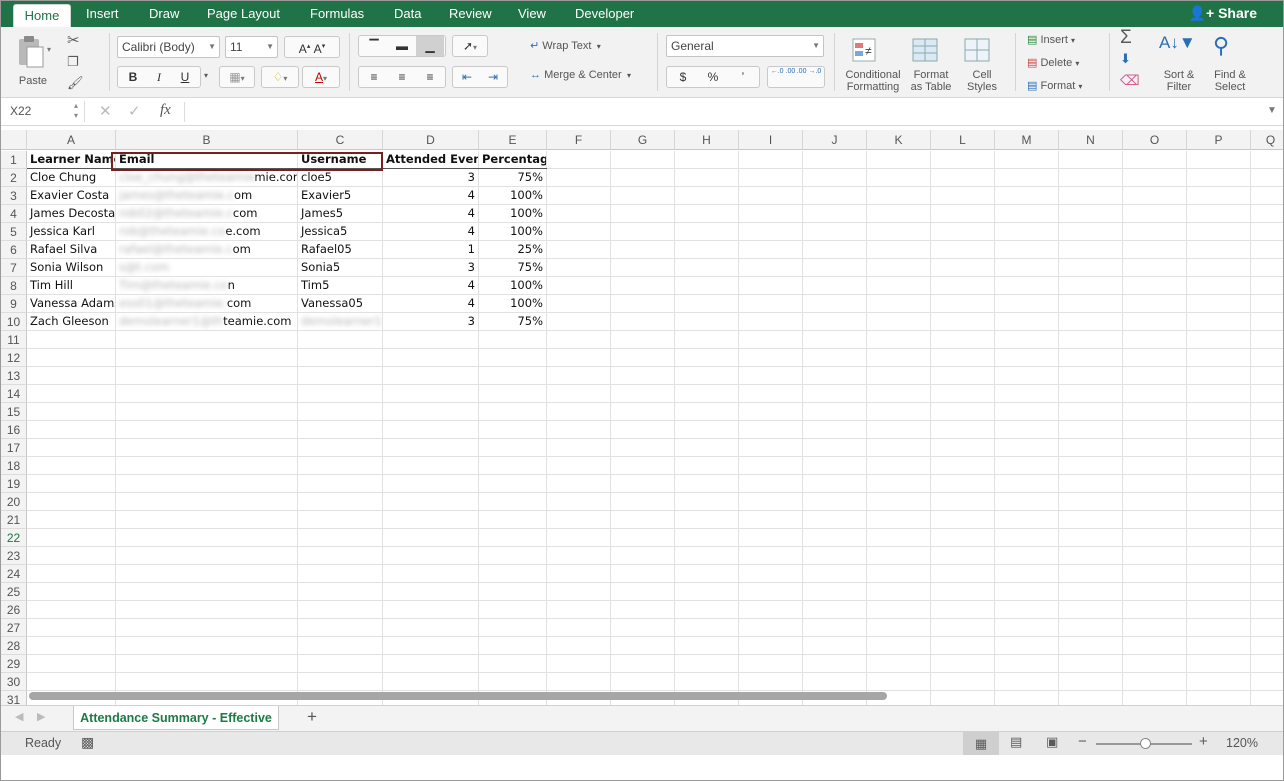 The image size is (1284, 781). I want to click on grid-cell: 4, so click(431, 304).